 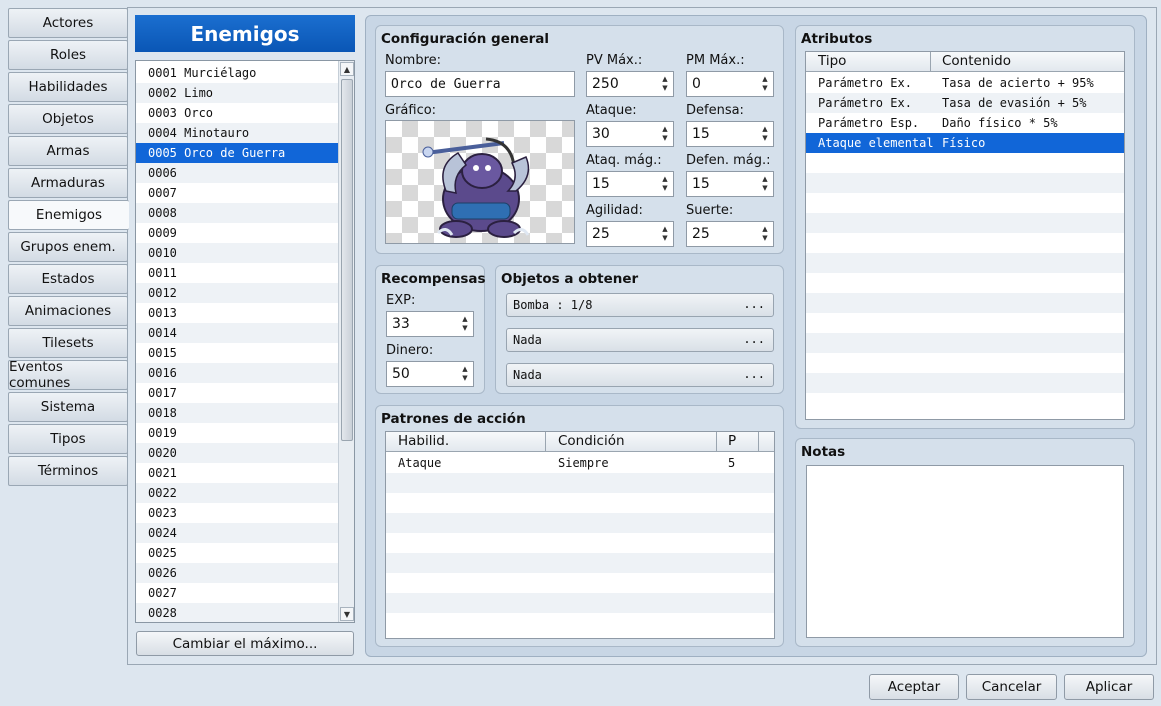 I want to click on exp-input: 33 ▲ ▼, so click(x=430, y=324).